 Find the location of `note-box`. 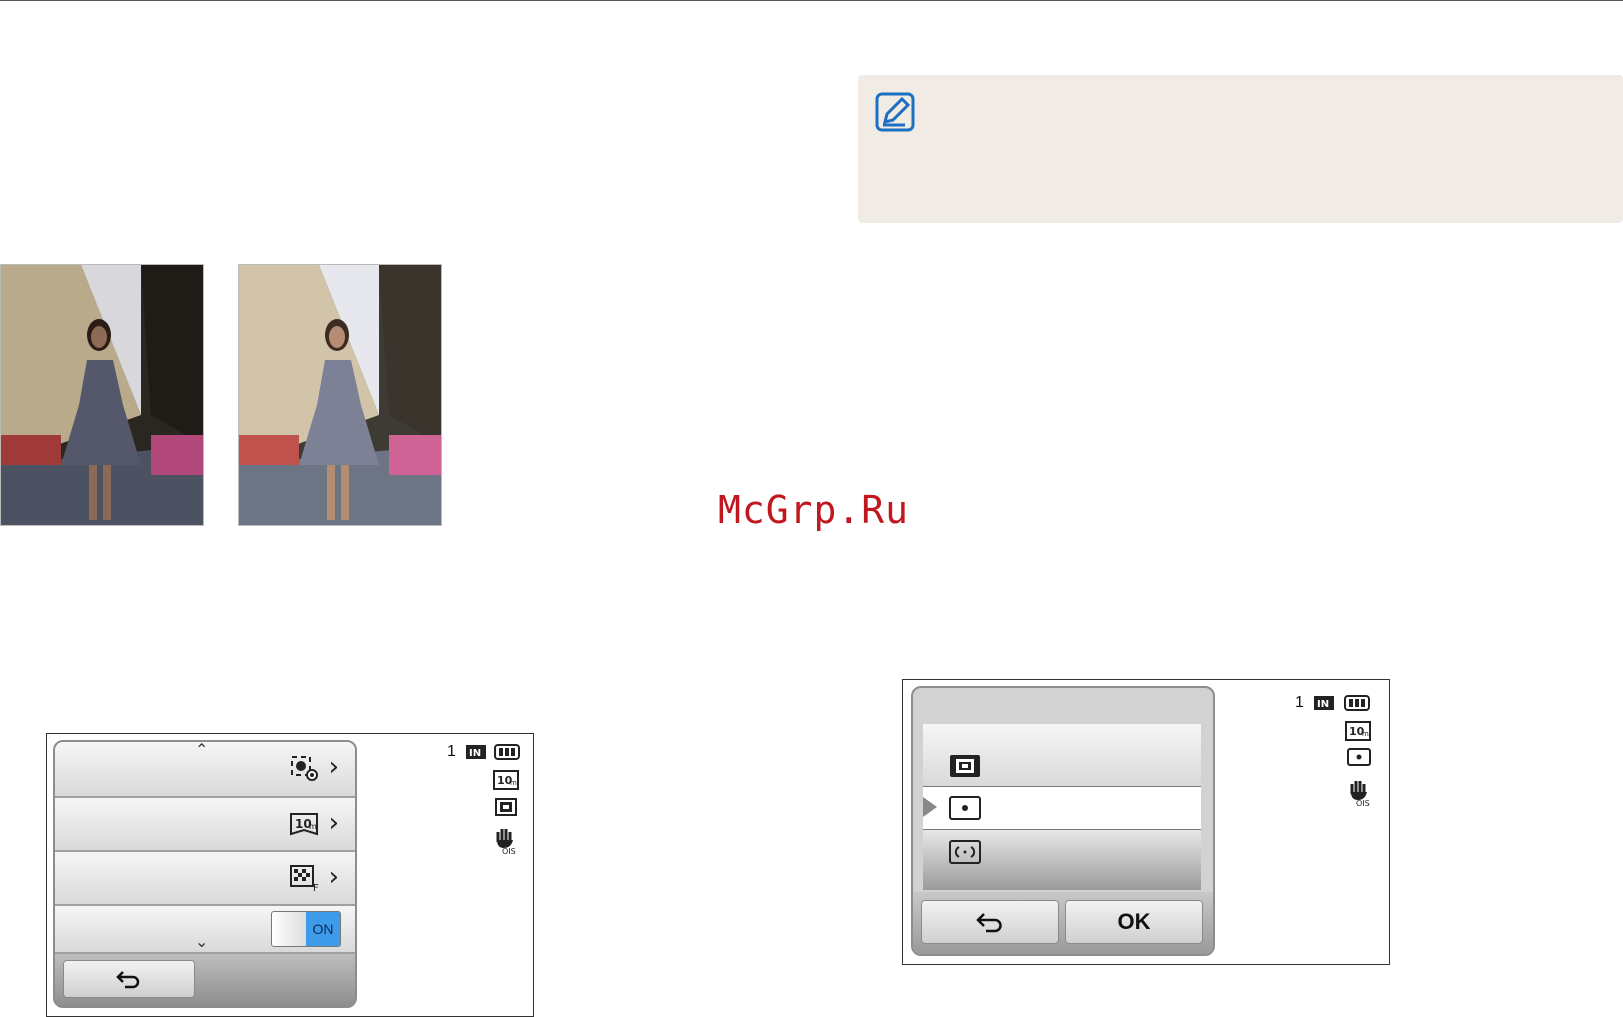

note-box is located at coordinates (1240, 149).